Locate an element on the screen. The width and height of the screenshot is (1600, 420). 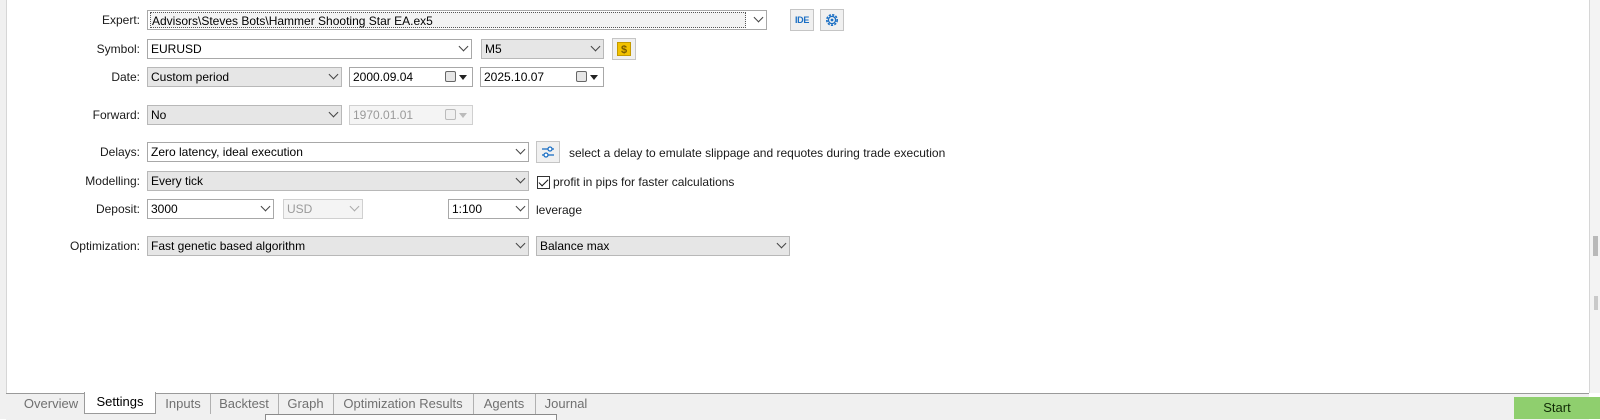
leverage-value: 1:100 is located at coordinates (467, 209).